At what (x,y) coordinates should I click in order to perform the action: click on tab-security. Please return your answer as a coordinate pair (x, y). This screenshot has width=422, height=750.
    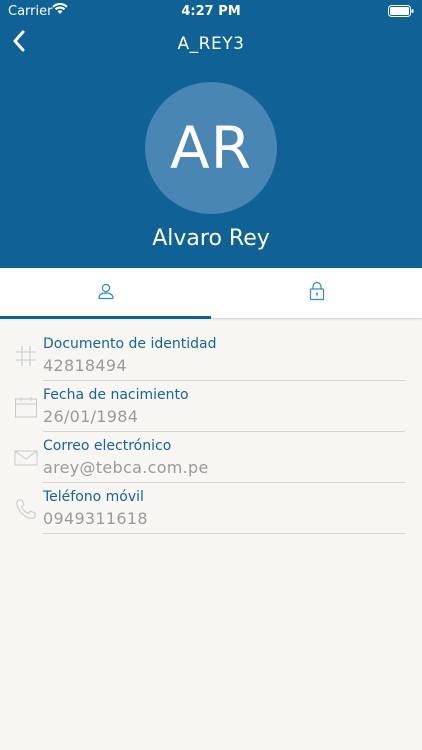
    Looking at the image, I should click on (316, 293).